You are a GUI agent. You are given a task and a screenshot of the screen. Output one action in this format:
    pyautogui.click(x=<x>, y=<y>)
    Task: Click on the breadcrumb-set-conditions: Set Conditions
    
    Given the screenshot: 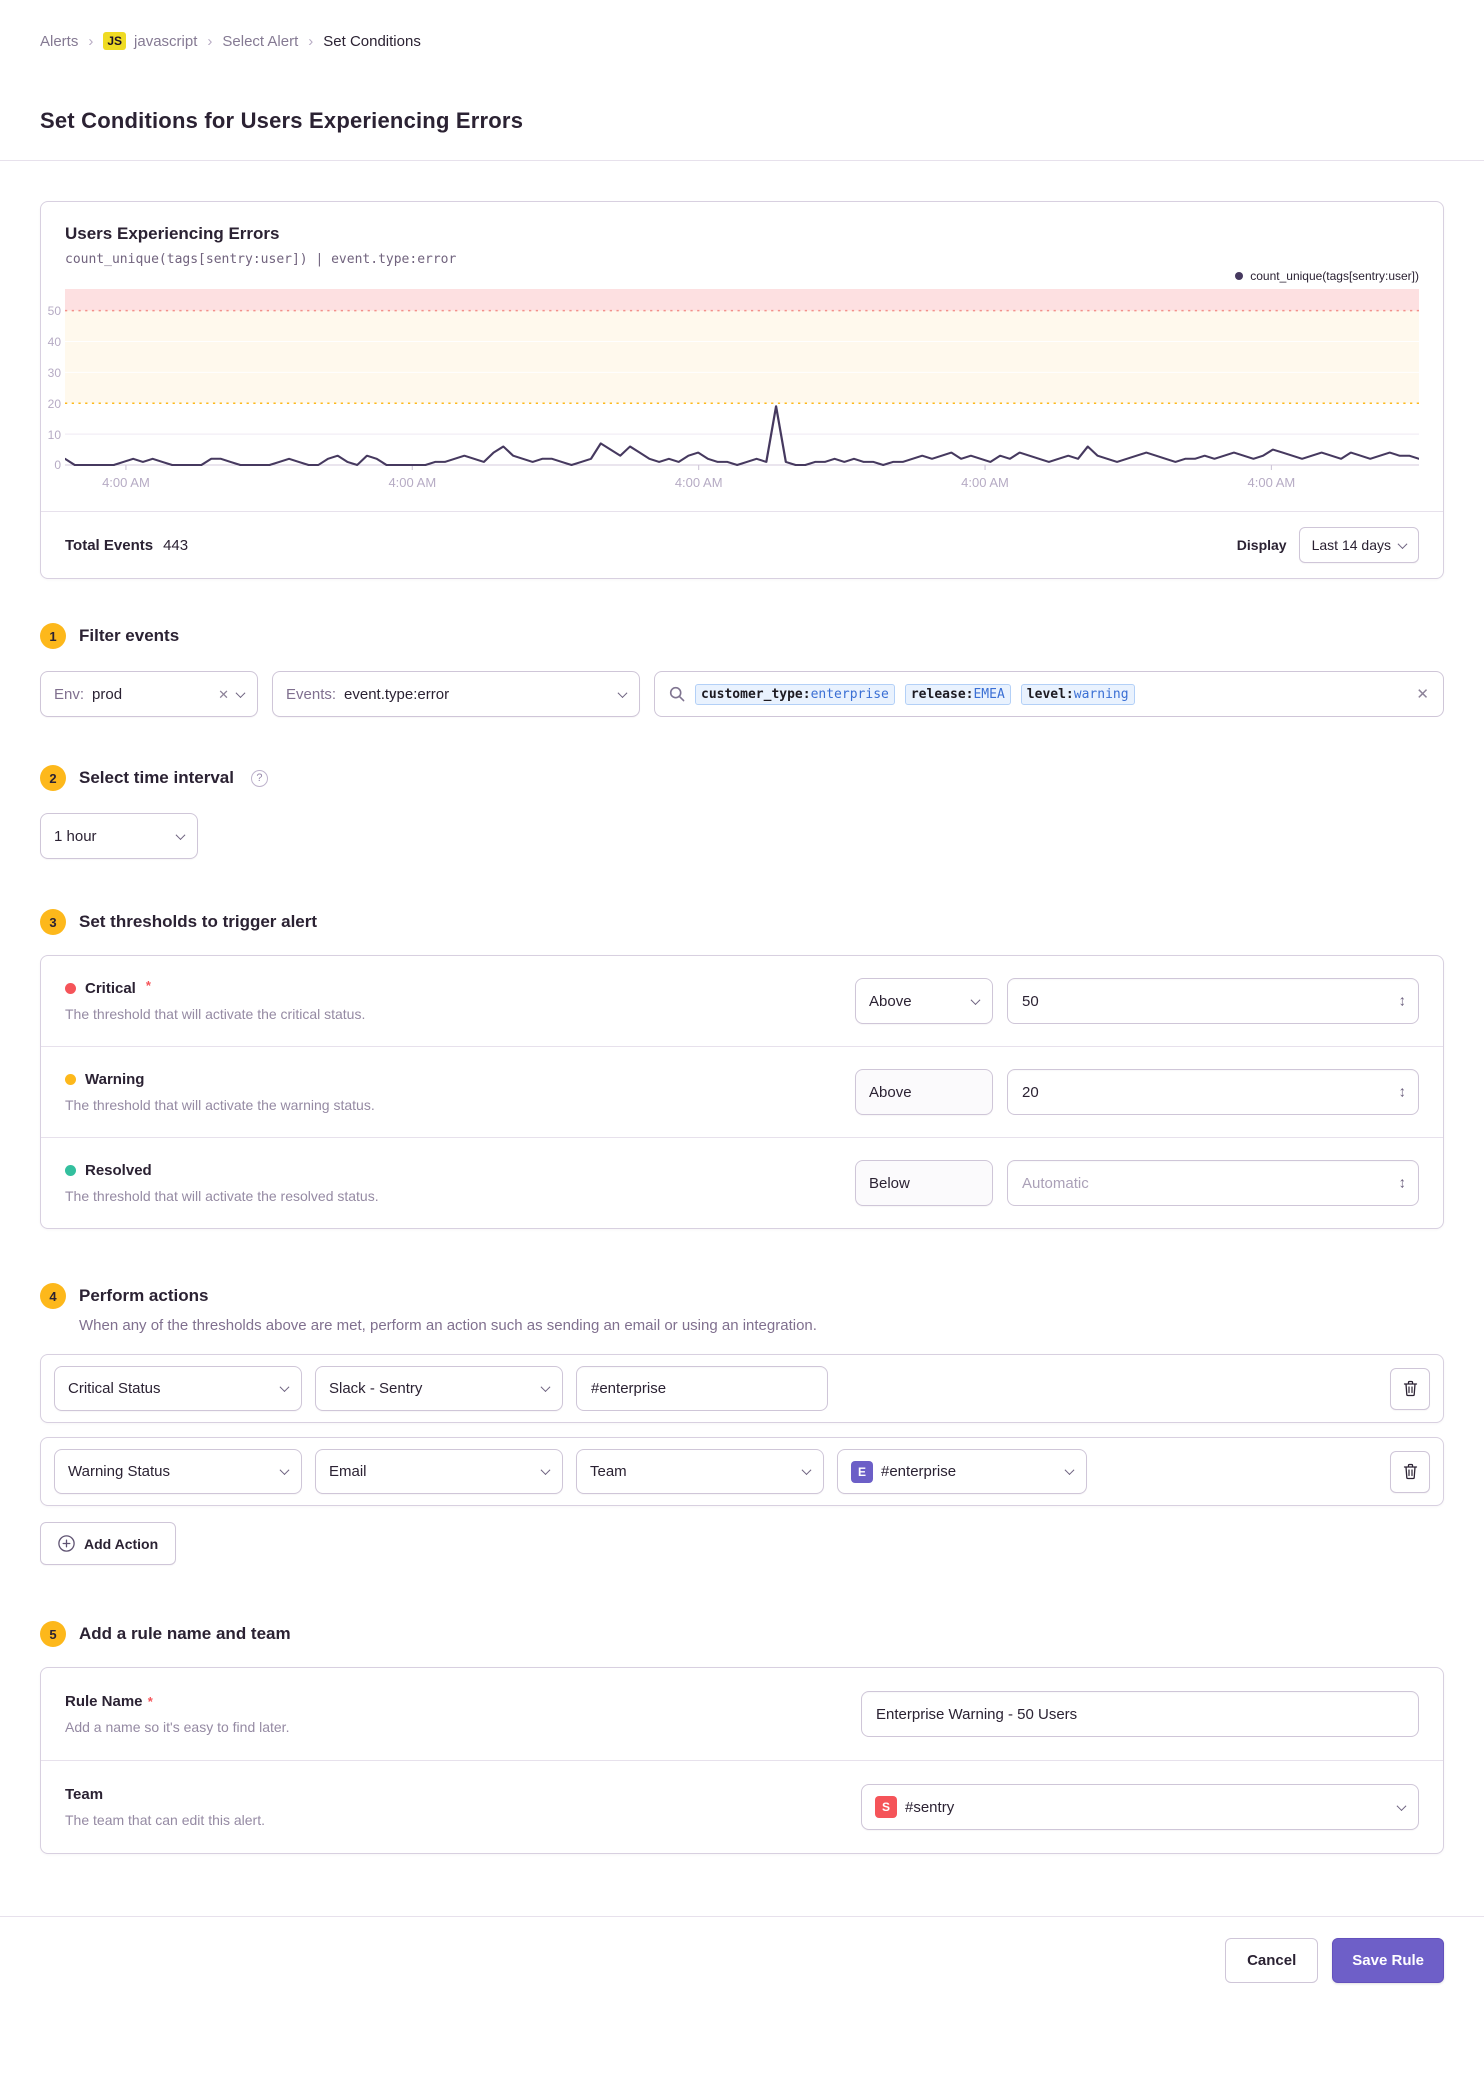 What is the action you would take?
    pyautogui.click(x=372, y=41)
    